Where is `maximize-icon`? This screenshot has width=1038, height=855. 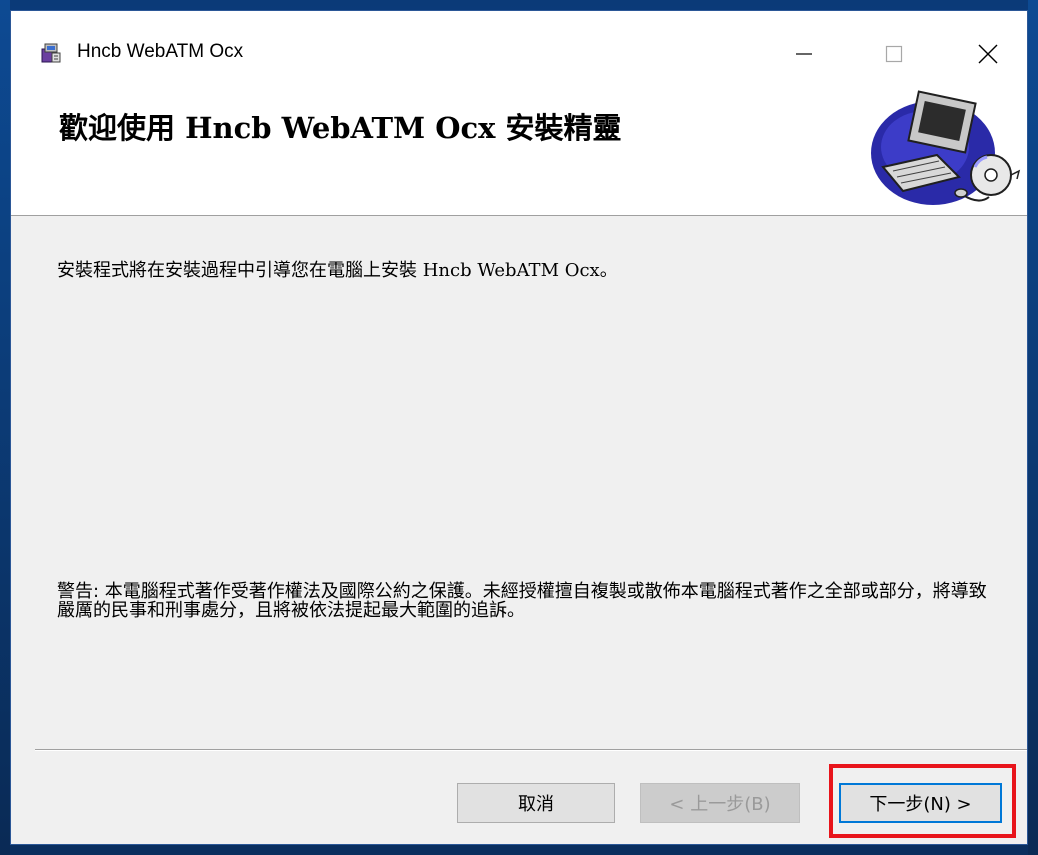 maximize-icon is located at coordinates (894, 54).